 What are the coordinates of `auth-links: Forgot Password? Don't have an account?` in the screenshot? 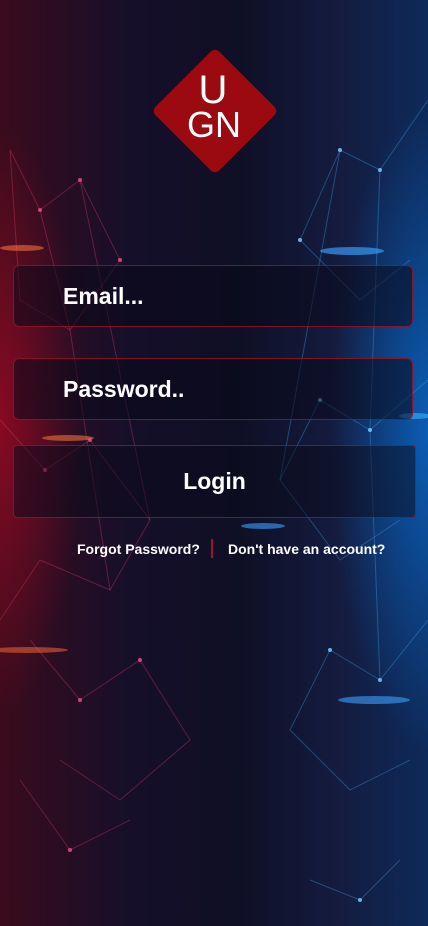 It's located at (214, 549).